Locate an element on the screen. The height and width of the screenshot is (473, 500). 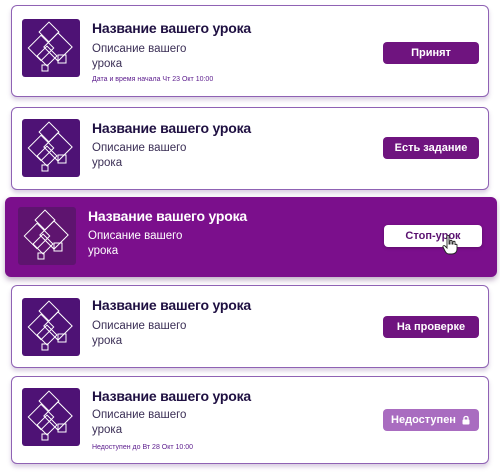
lock-icon is located at coordinates (466, 420).